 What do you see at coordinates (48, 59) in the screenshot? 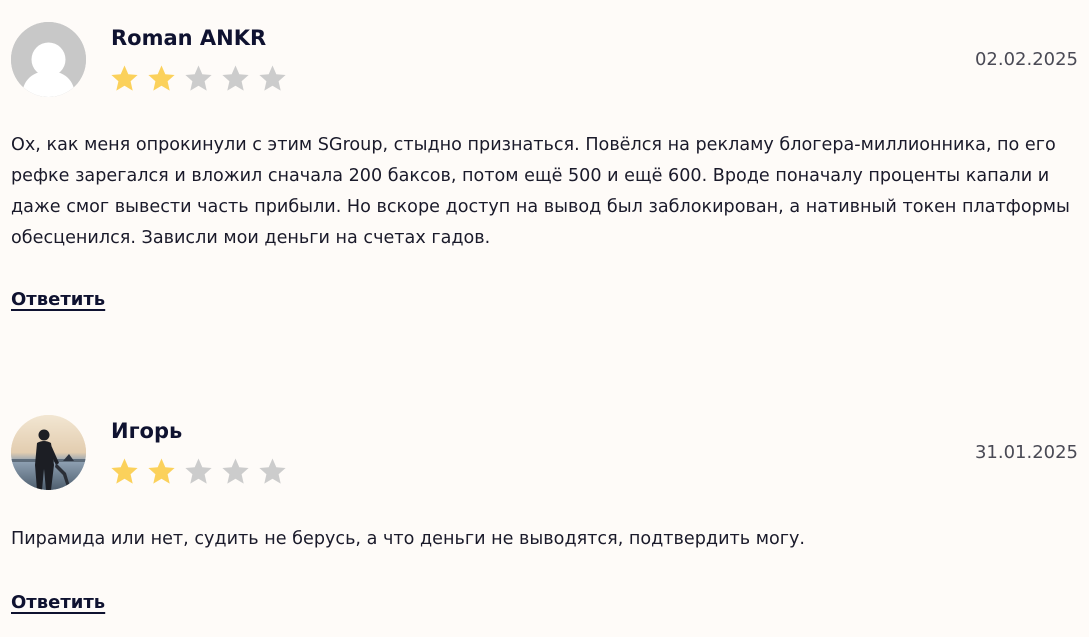
I see `default-avatar-icon` at bounding box center [48, 59].